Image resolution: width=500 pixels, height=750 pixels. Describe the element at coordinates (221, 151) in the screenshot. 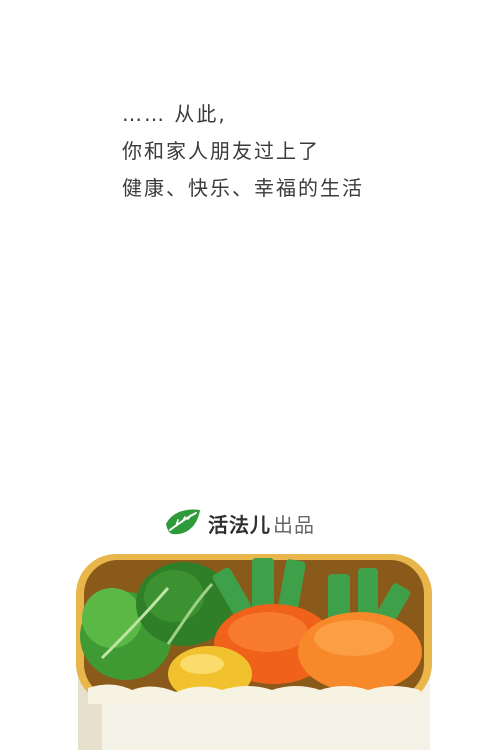

I see `tagline-line-2: 你和家人朋友过上了` at that location.